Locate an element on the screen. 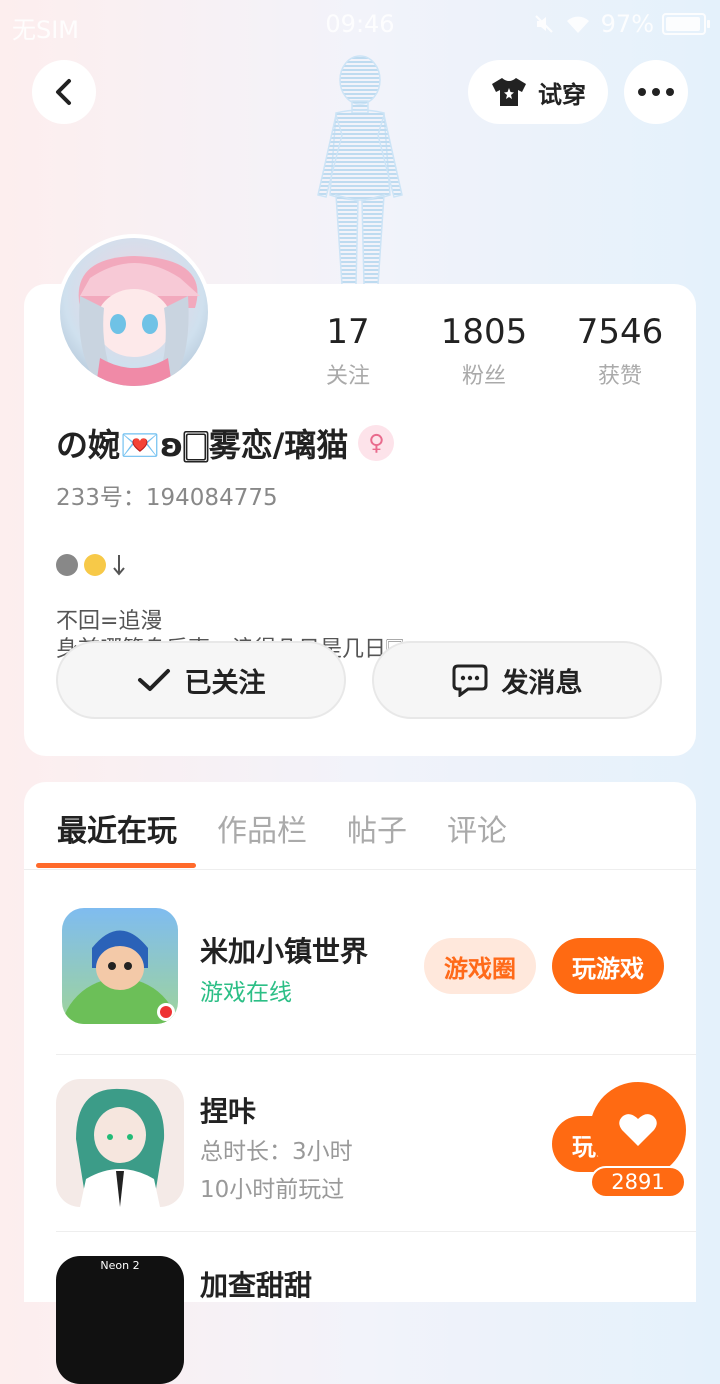 Image resolution: width=720 pixels, height=1384 pixels. play-game-button: 玩游戏 is located at coordinates (608, 966).